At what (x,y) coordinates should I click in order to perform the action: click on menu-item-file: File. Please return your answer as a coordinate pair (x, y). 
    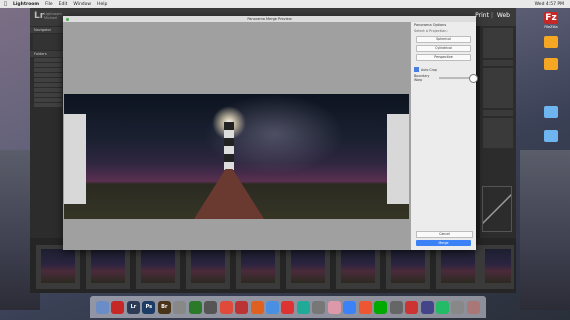
    Looking at the image, I should click on (49, 4).